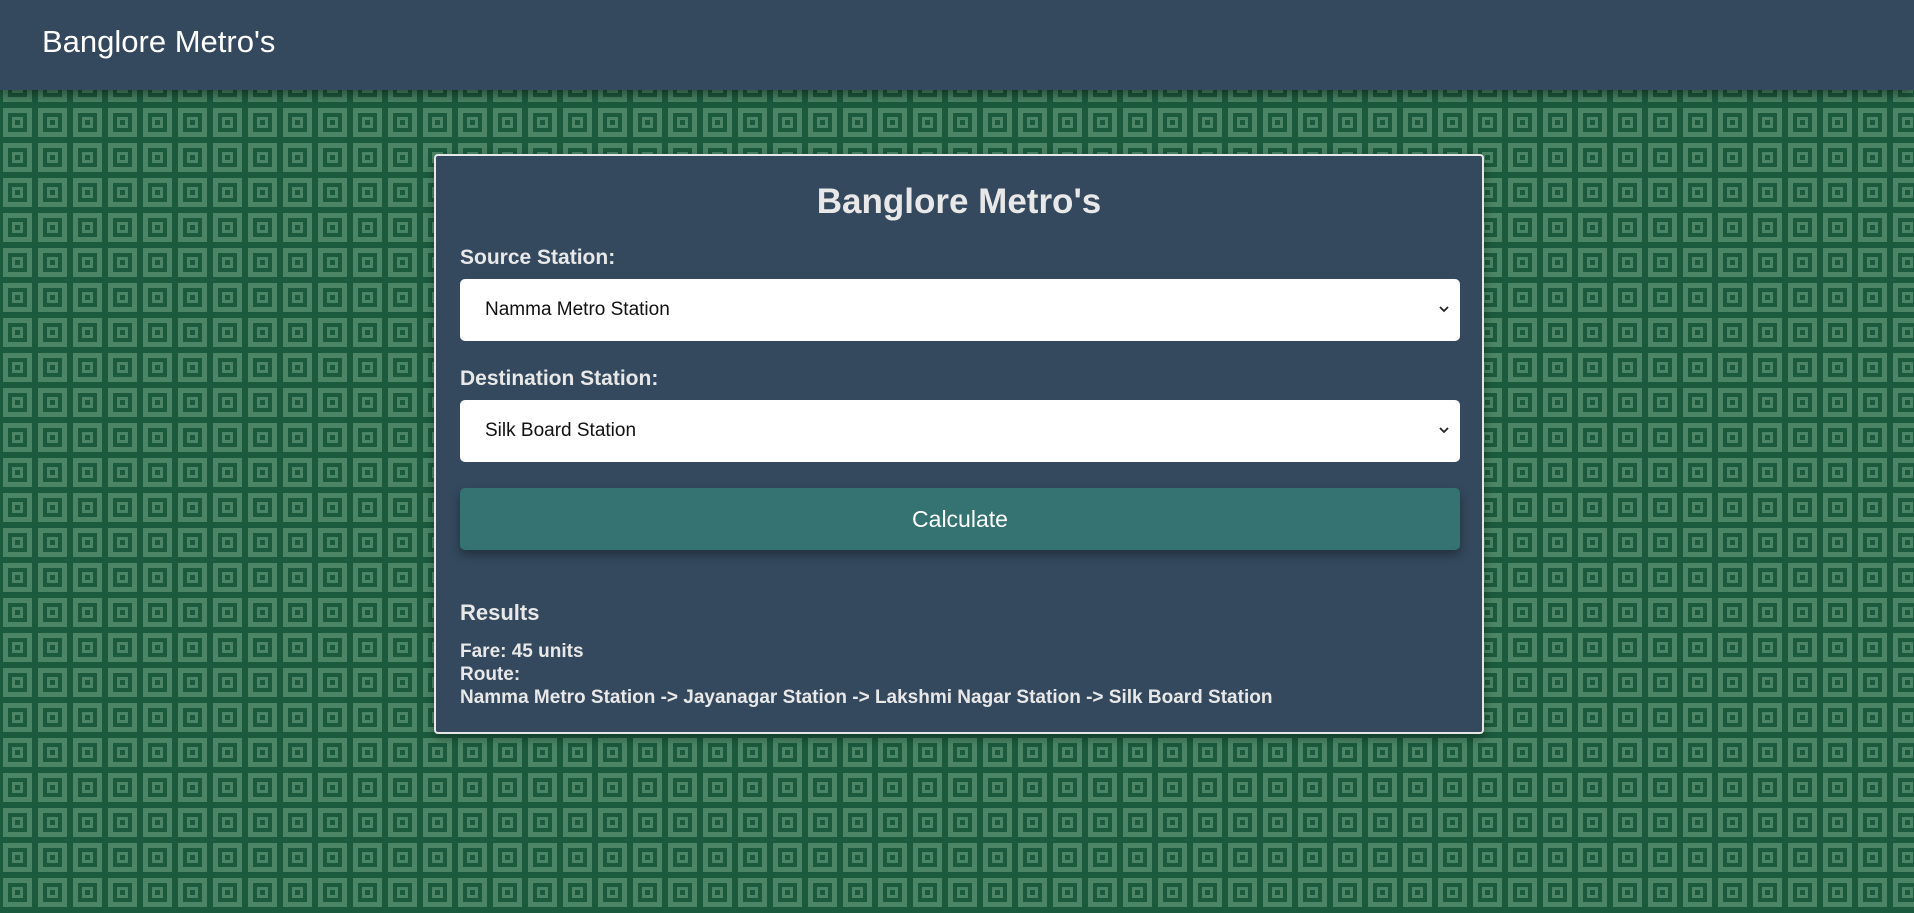  Describe the element at coordinates (960, 519) in the screenshot. I see `calculate-button: Calculate` at that location.